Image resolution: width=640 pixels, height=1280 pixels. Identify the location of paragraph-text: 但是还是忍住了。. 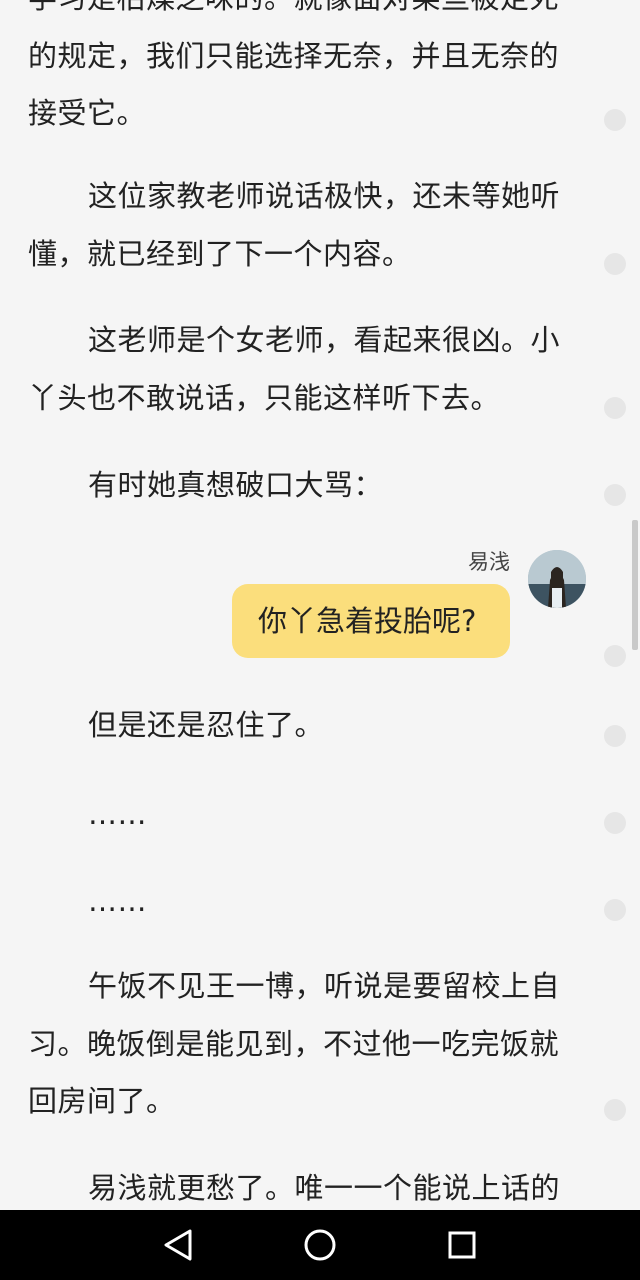
(206, 725).